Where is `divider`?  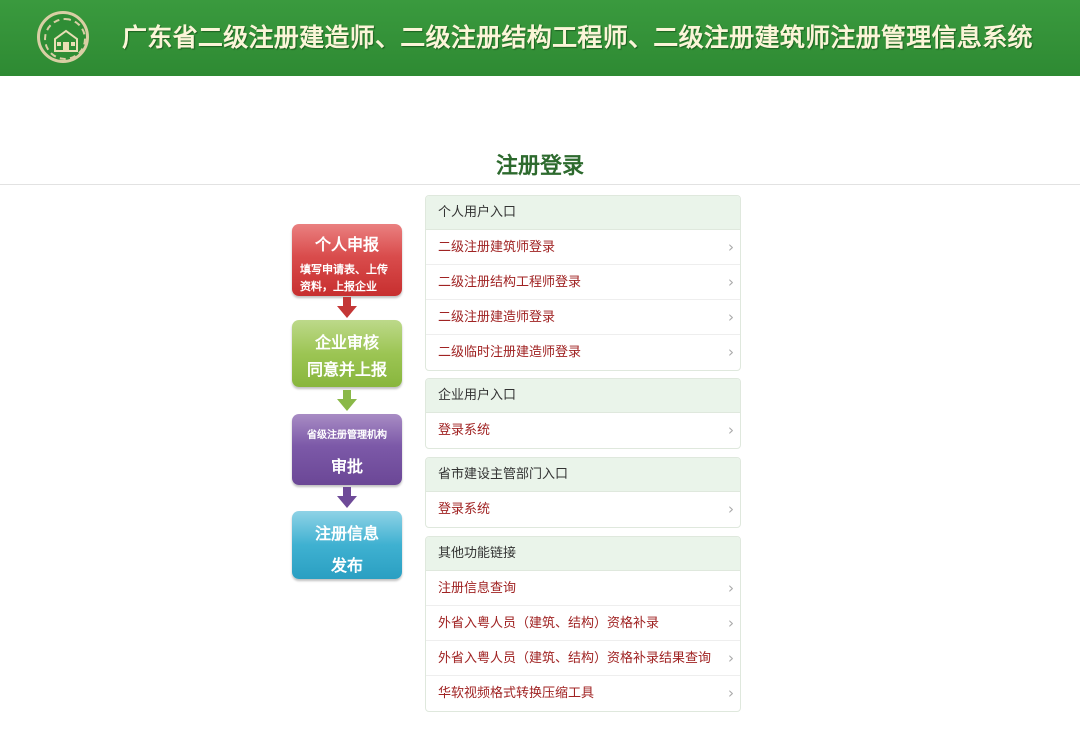 divider is located at coordinates (540, 184).